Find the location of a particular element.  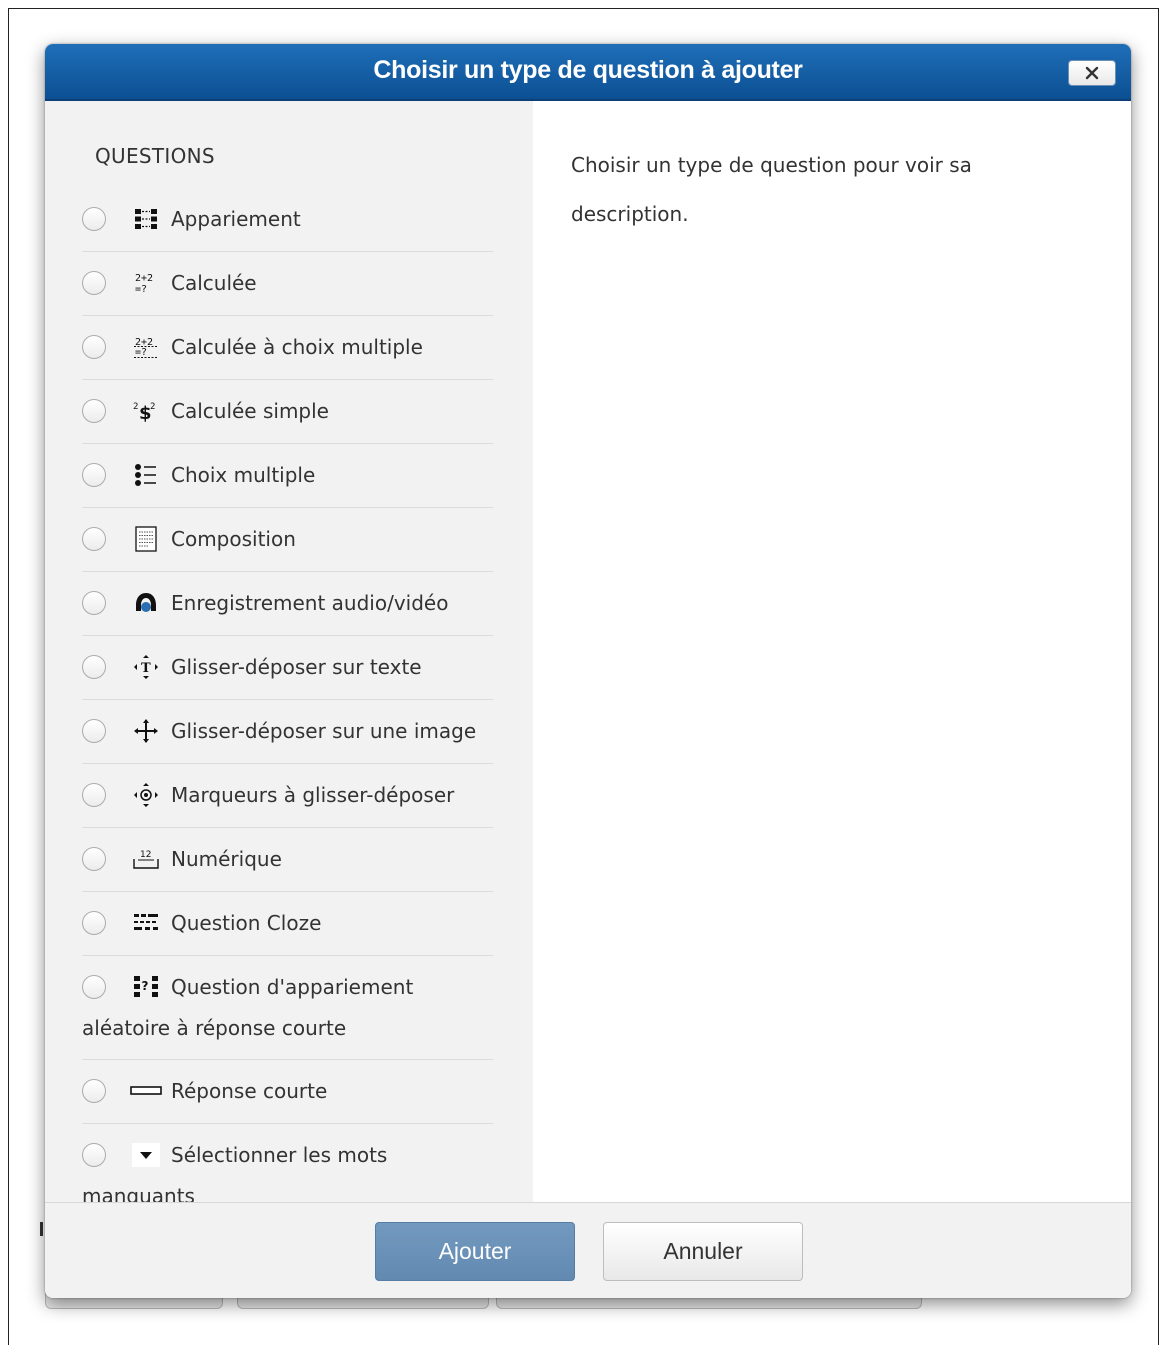

question-type-option: 2+2 =? Calculée à choix multiple is located at coordinates (287, 348).